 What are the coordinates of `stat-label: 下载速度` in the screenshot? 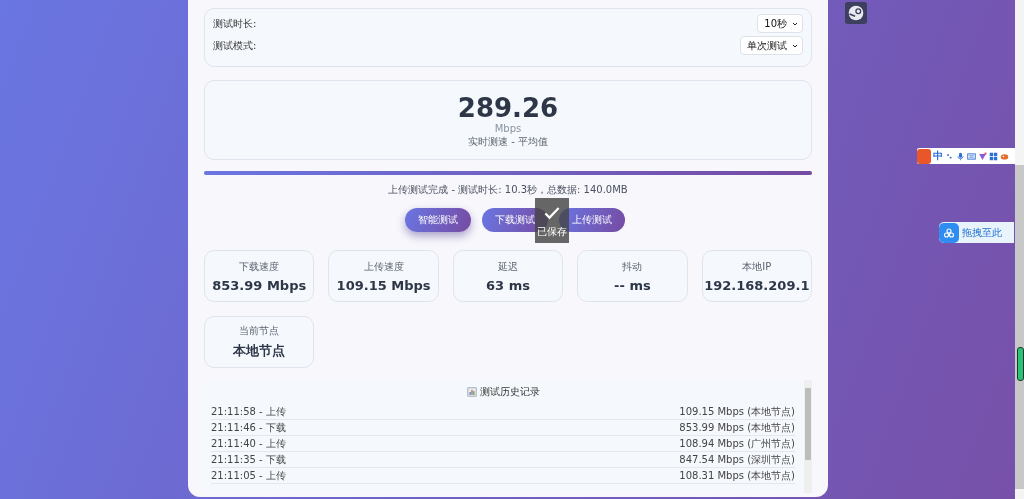 It's located at (259, 266).